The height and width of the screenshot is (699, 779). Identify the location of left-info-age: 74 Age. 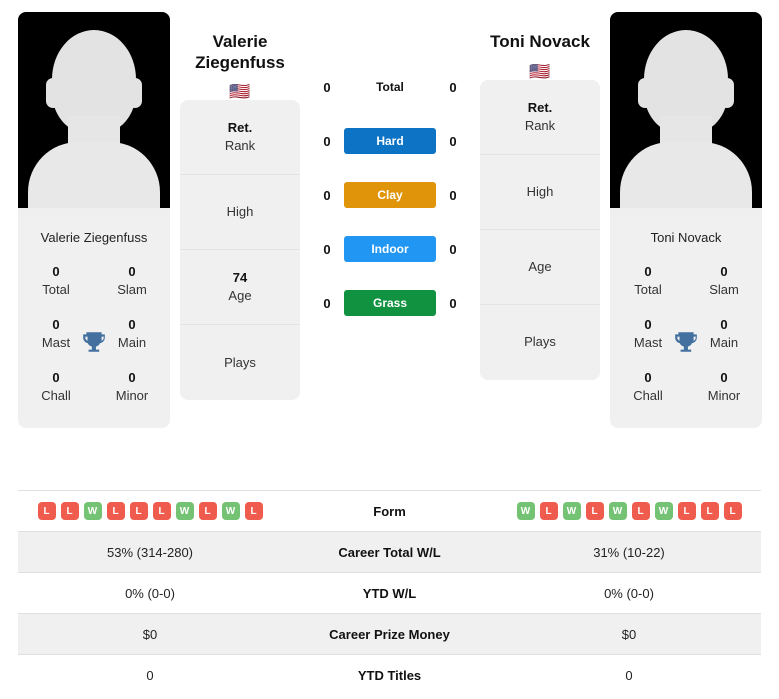
(240, 288).